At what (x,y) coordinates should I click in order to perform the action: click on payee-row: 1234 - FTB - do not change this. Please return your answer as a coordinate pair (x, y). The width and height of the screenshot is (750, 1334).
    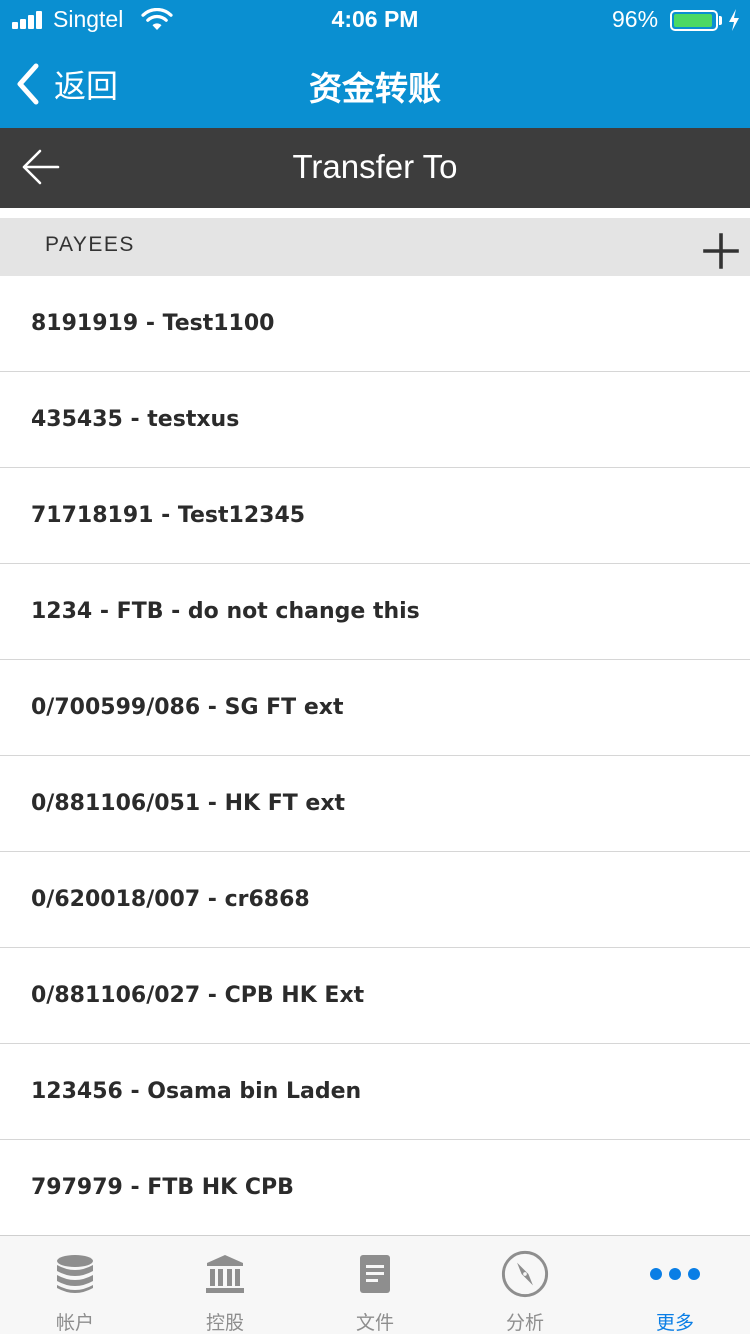
    Looking at the image, I should click on (375, 612).